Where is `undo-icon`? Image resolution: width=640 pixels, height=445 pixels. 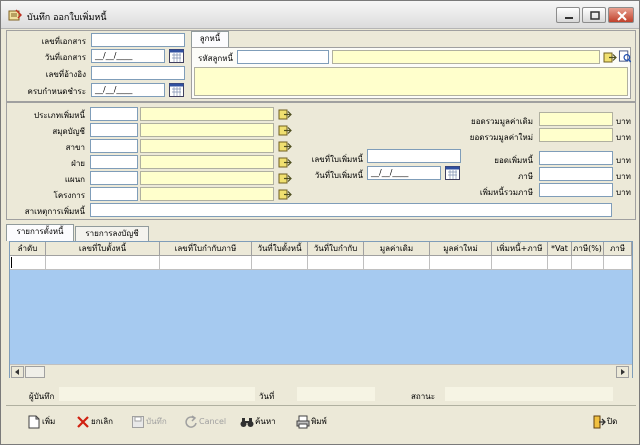 undo-icon is located at coordinates (191, 421).